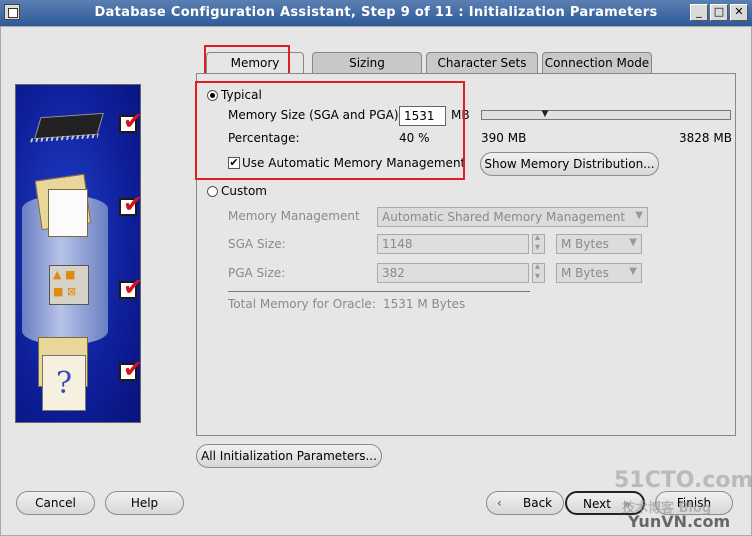 The width and height of the screenshot is (752, 536). What do you see at coordinates (55, 503) in the screenshot?
I see `cancel-button: Cancel` at bounding box center [55, 503].